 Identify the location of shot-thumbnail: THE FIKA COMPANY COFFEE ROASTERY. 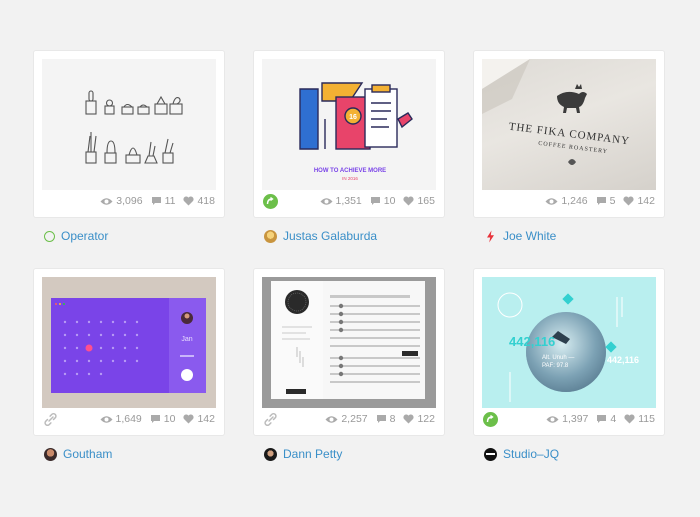
(569, 124).